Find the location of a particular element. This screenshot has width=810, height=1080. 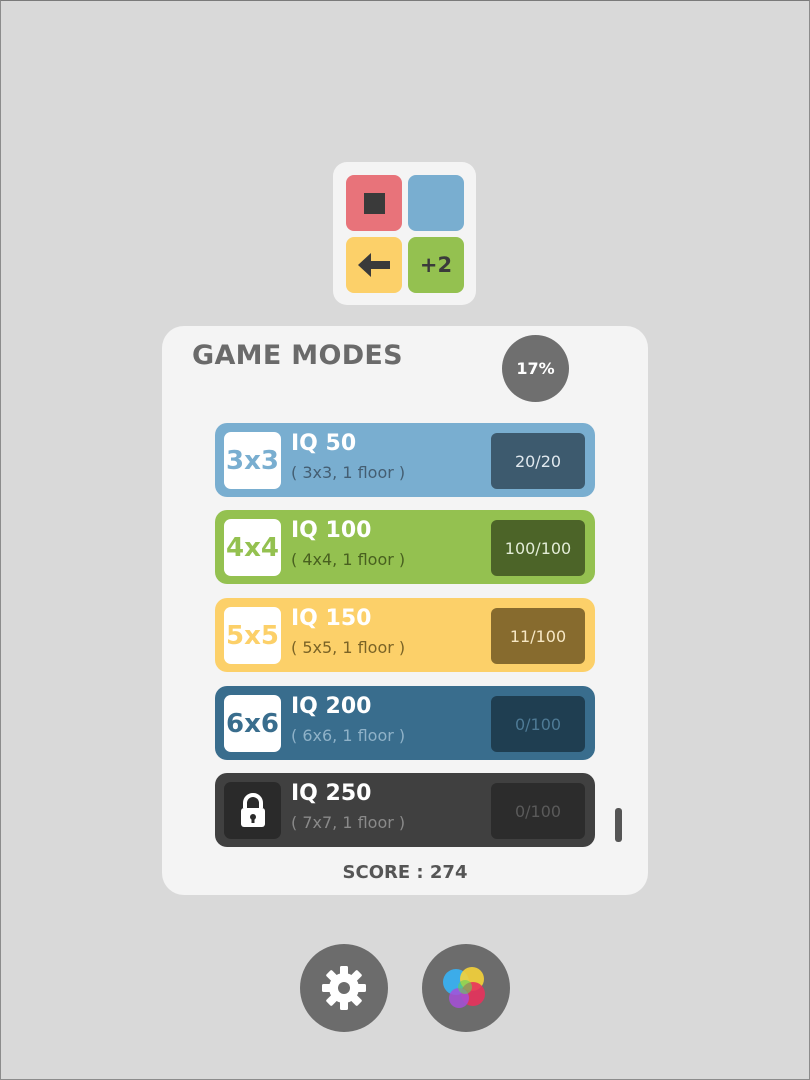

mode-size-badge: 3x3 is located at coordinates (252, 460).